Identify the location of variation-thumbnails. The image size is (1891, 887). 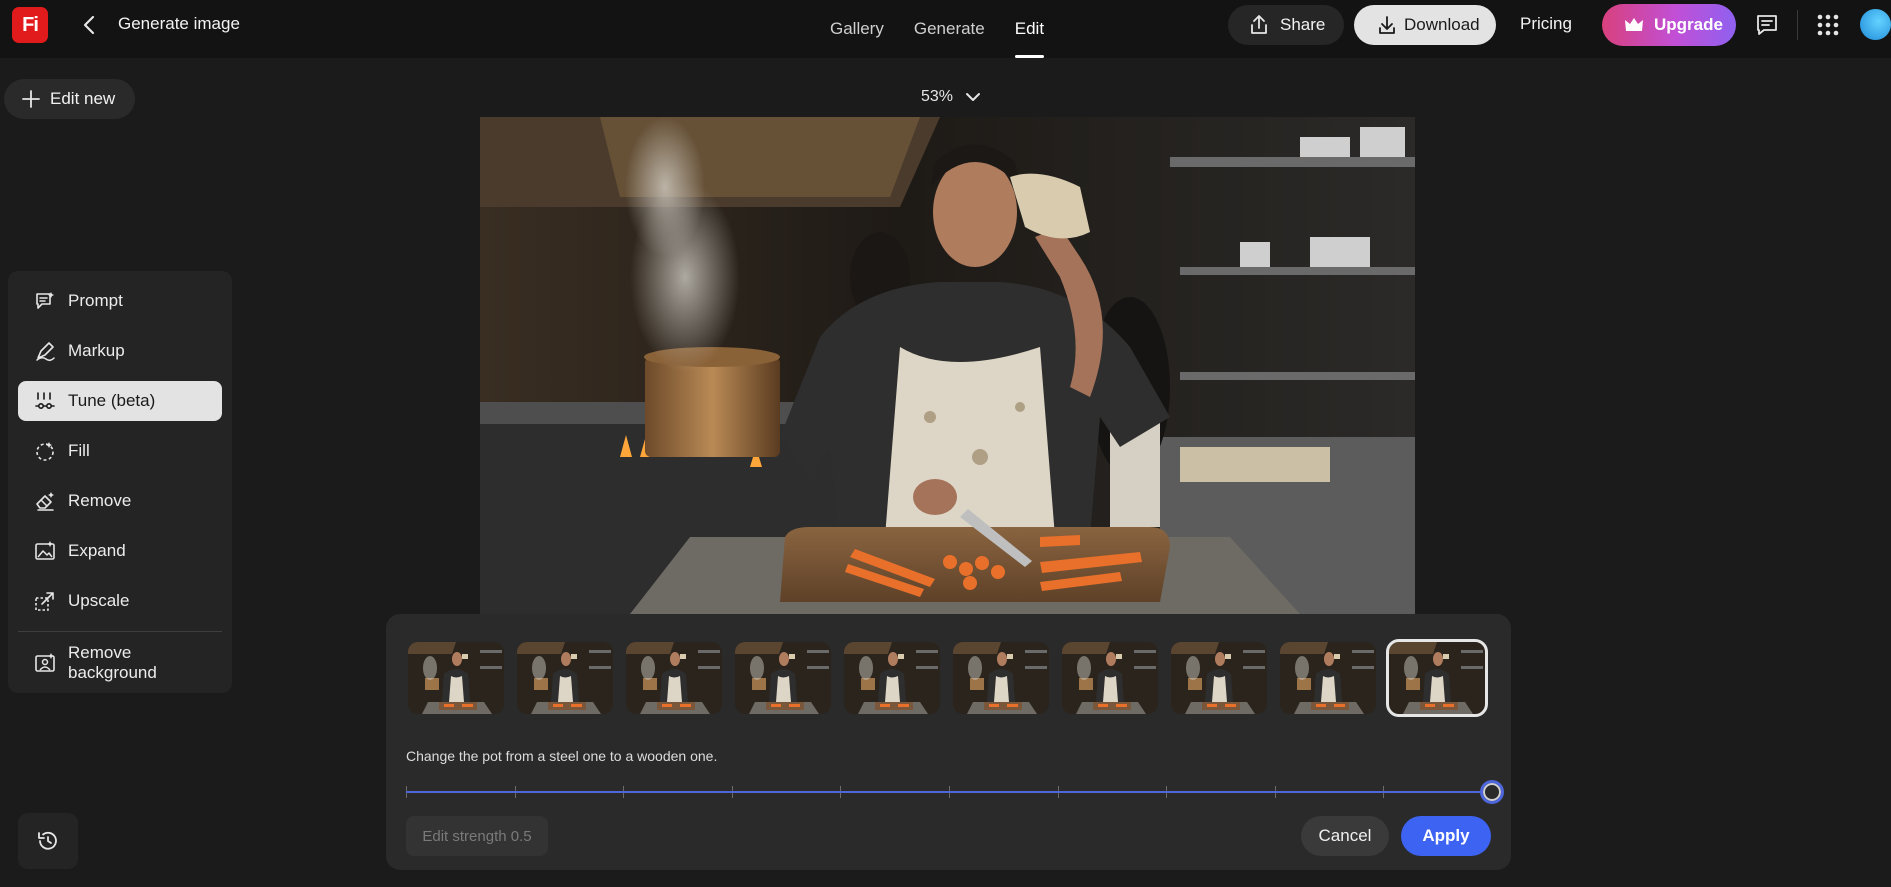
(948, 678).